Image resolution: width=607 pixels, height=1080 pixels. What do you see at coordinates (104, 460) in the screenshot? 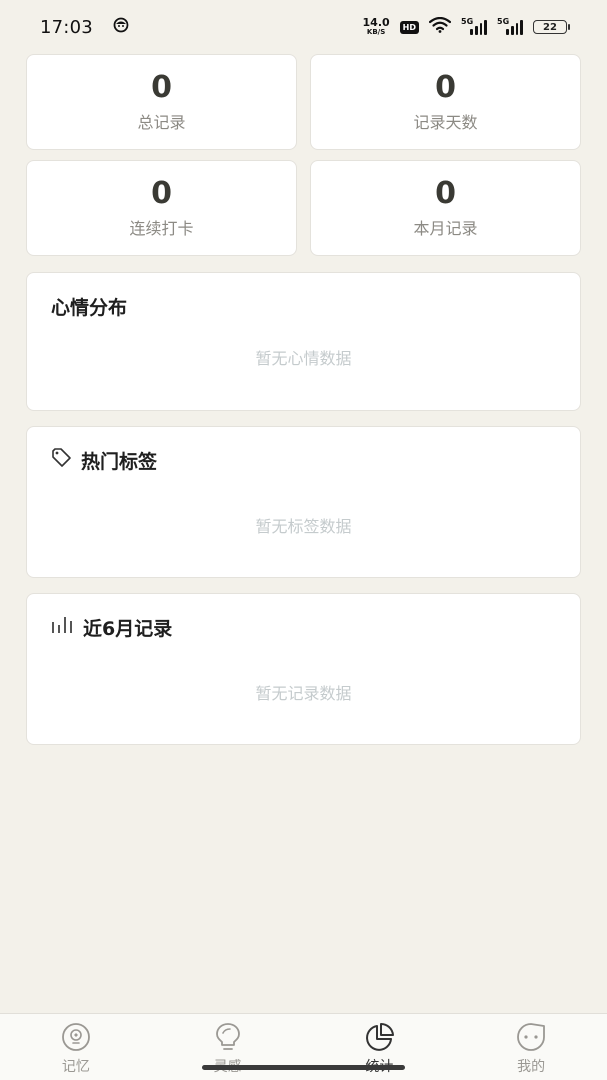
I see `tags-section-title: 热门标签` at bounding box center [104, 460].